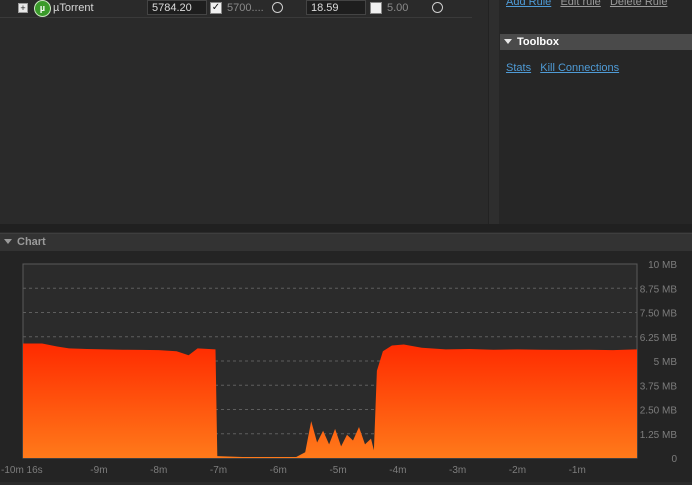 This screenshot has height=485, width=692. What do you see at coordinates (158, 470) in the screenshot?
I see `x-tick-label: -8m` at bounding box center [158, 470].